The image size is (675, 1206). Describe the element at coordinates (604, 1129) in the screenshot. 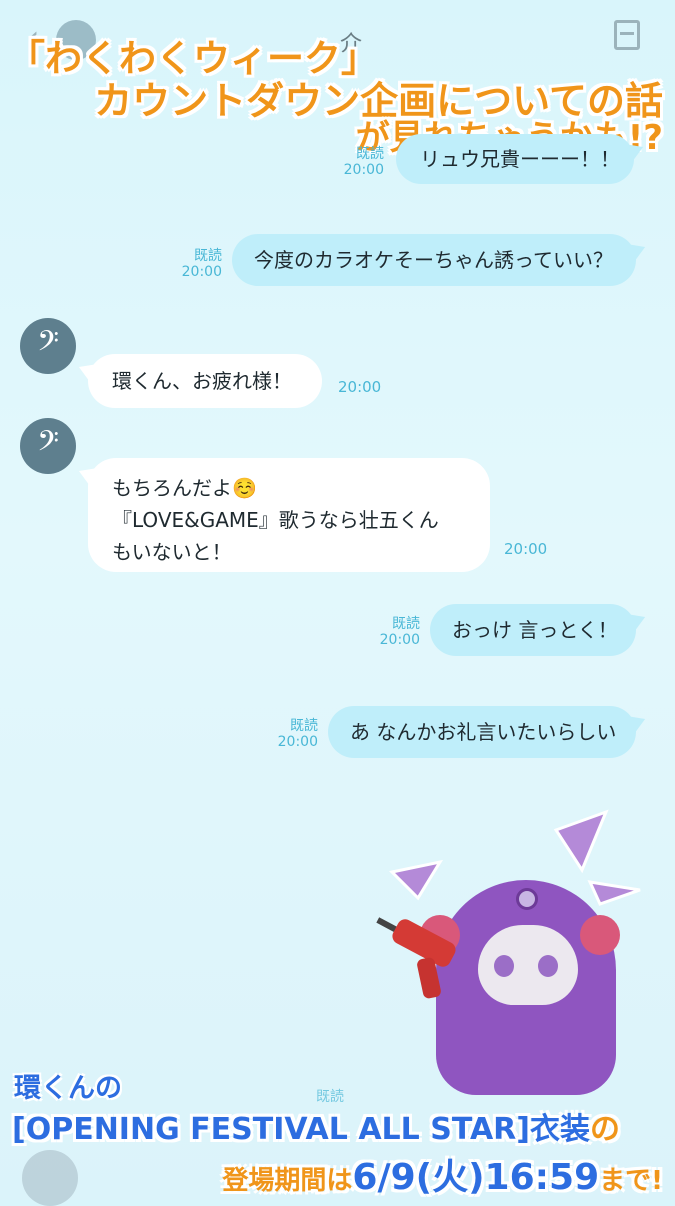

I see `costume-suffix: の` at that location.